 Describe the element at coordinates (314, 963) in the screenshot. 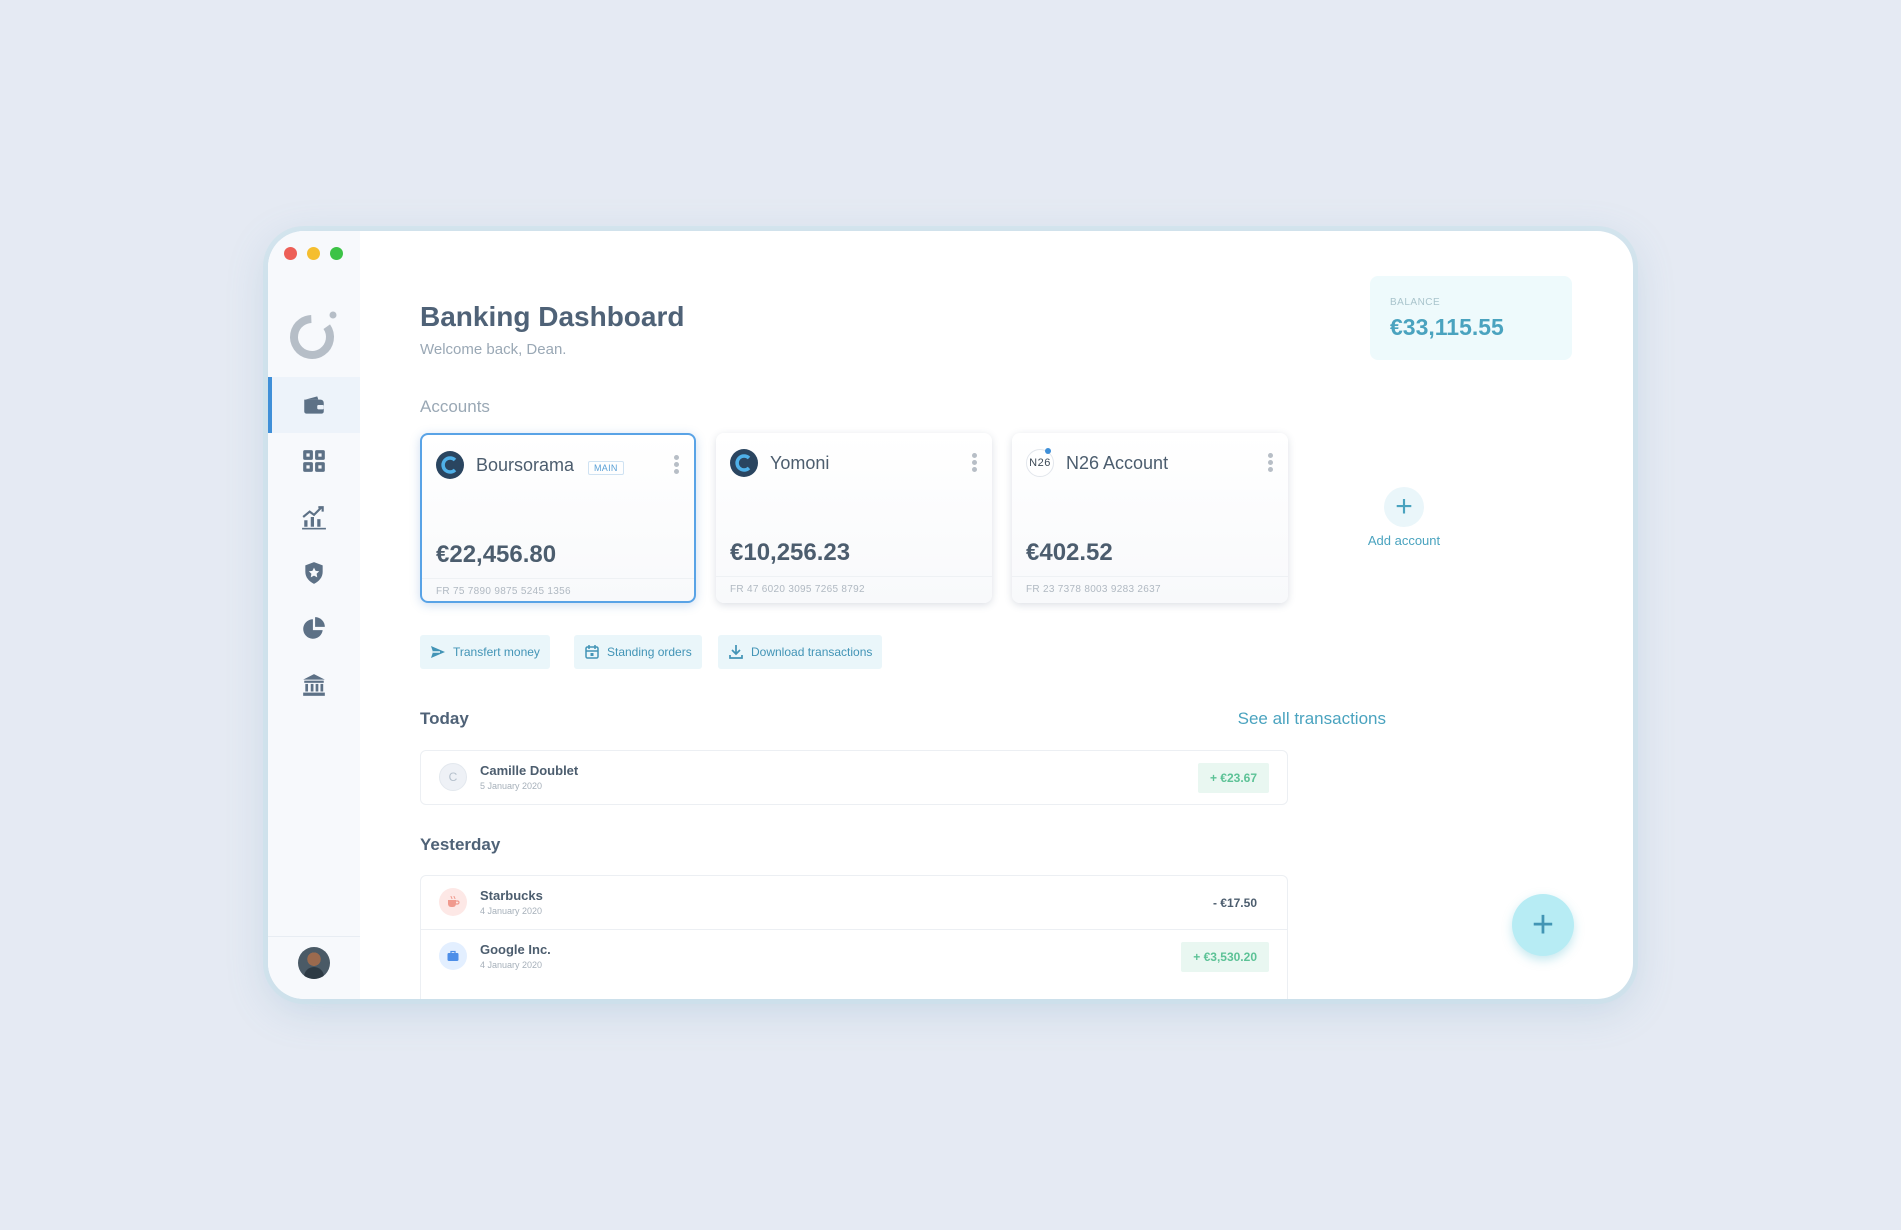

I see `user-avatar` at that location.